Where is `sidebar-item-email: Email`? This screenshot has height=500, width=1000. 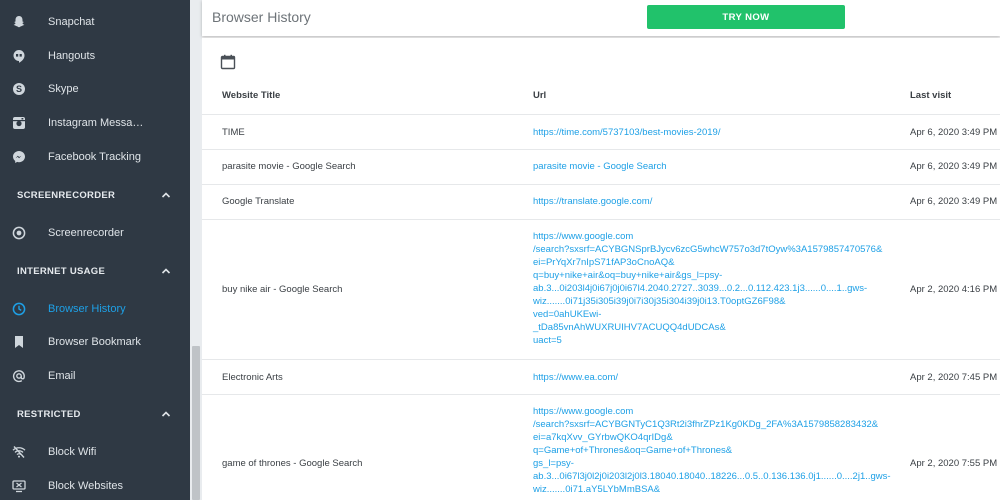 sidebar-item-email: Email is located at coordinates (95, 376).